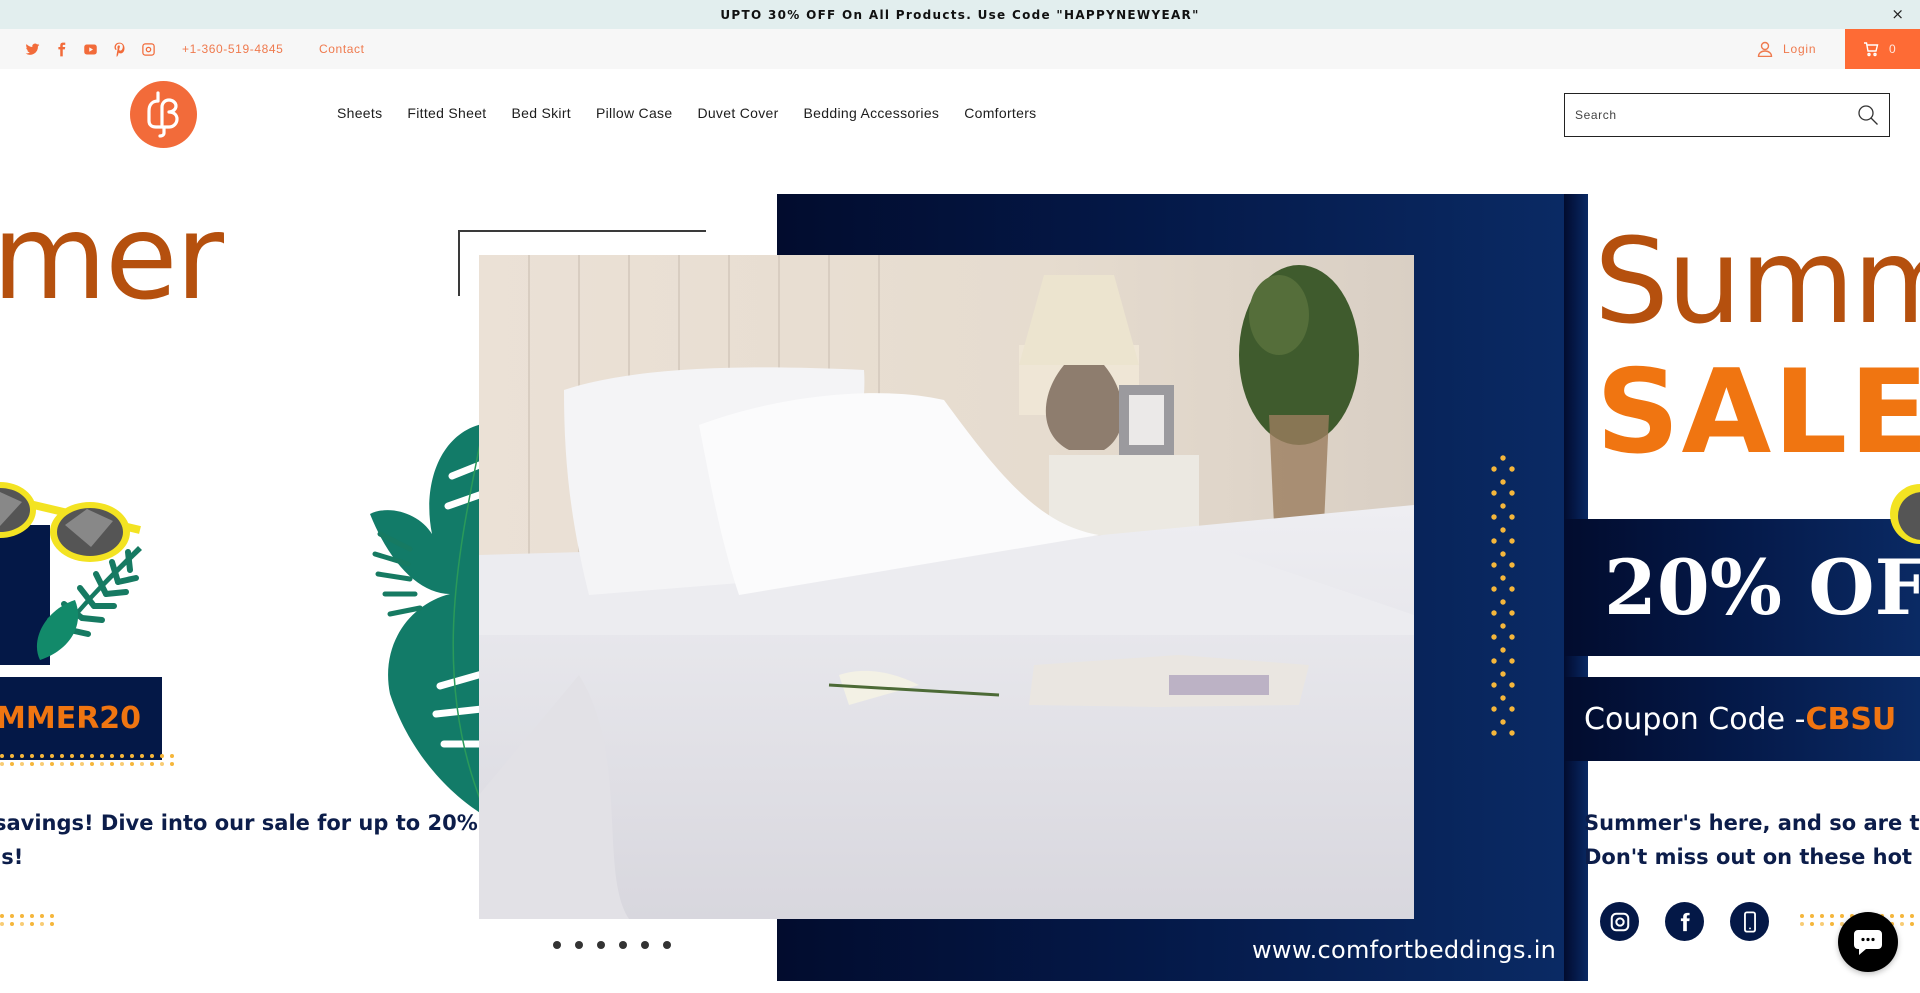 Image resolution: width=1920 pixels, height=993 pixels. Describe the element at coordinates (1868, 942) in the screenshot. I see `chat-button` at that location.